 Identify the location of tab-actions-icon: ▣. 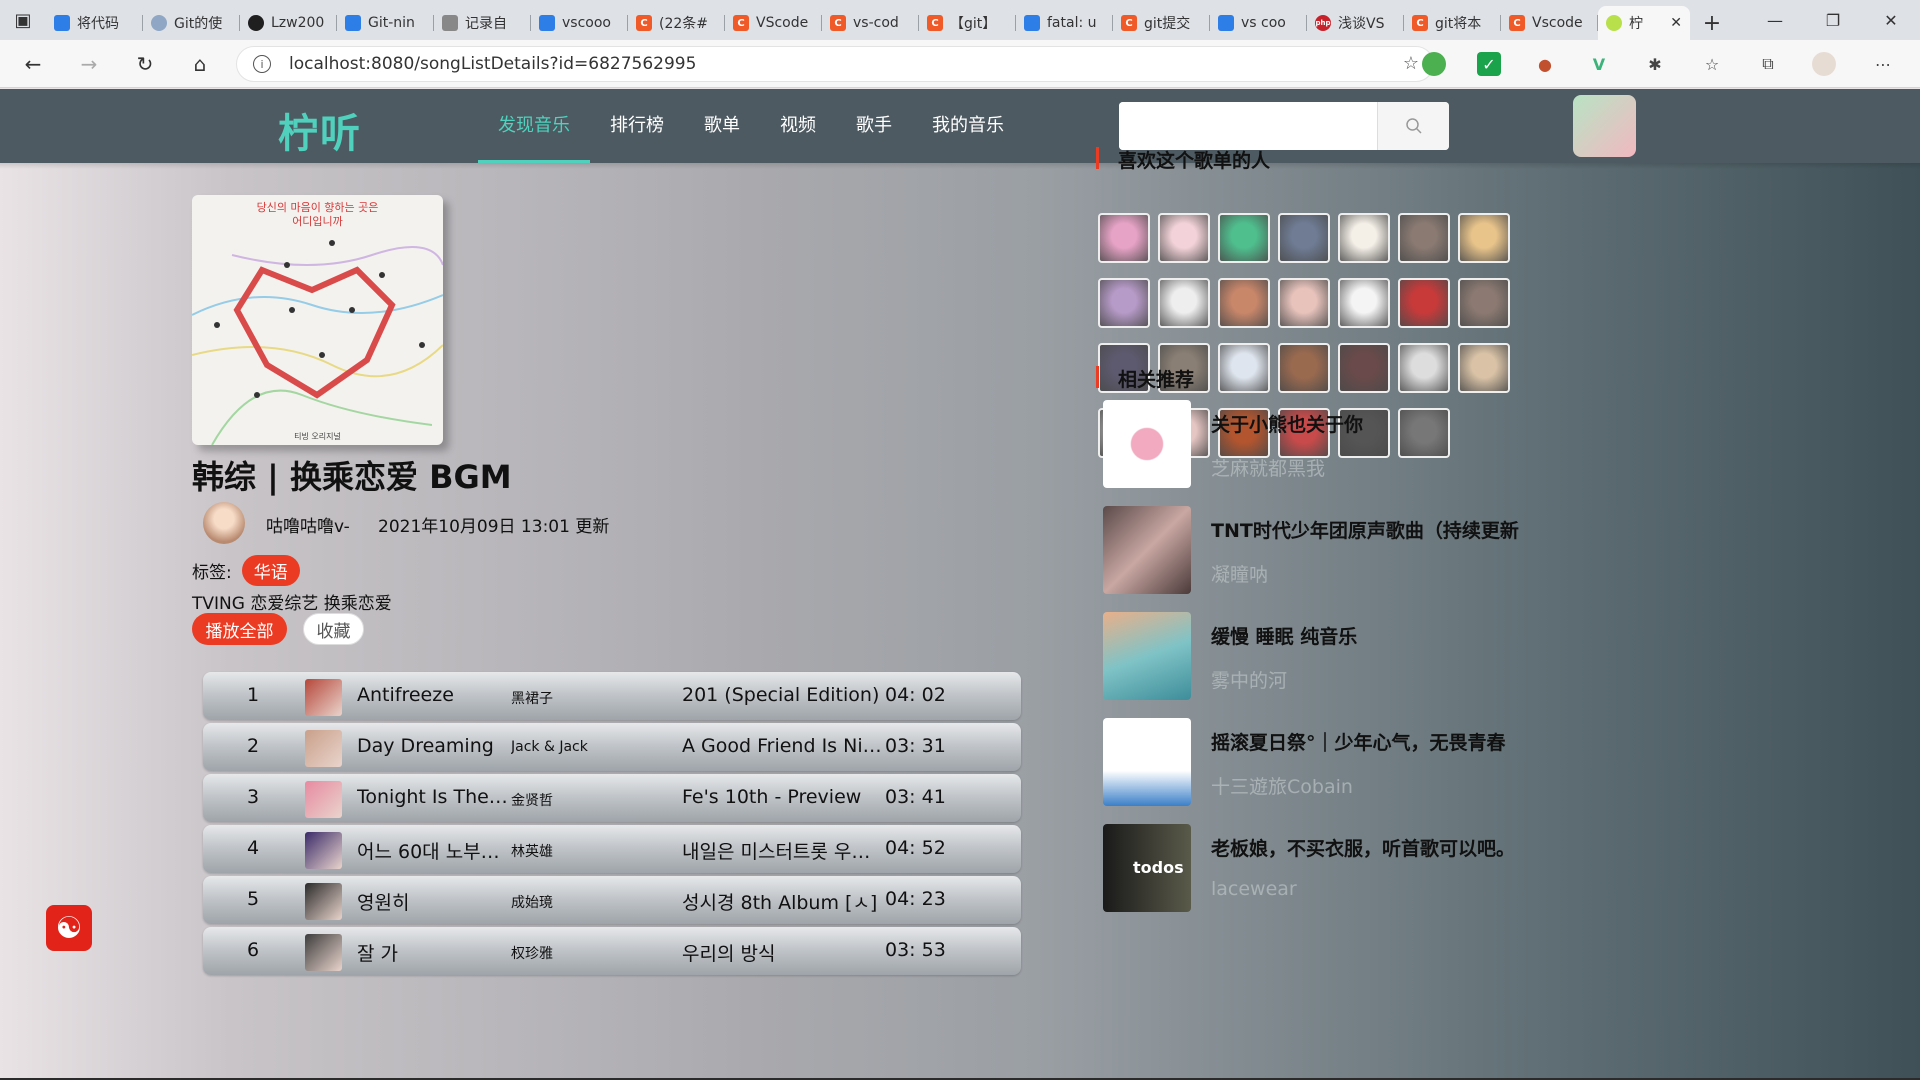
(23, 20).